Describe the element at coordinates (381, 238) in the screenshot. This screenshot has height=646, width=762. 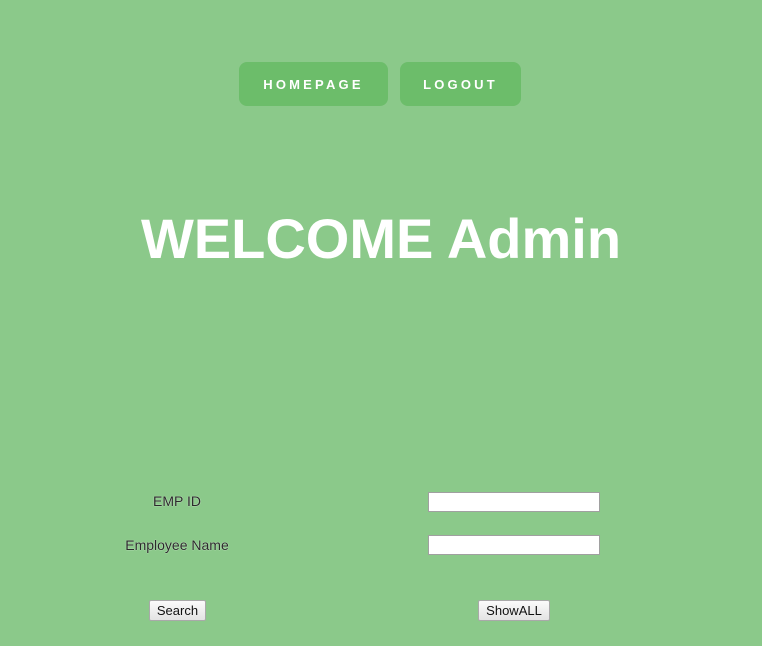
I see `welcome-heading: WELCOME Admin` at that location.